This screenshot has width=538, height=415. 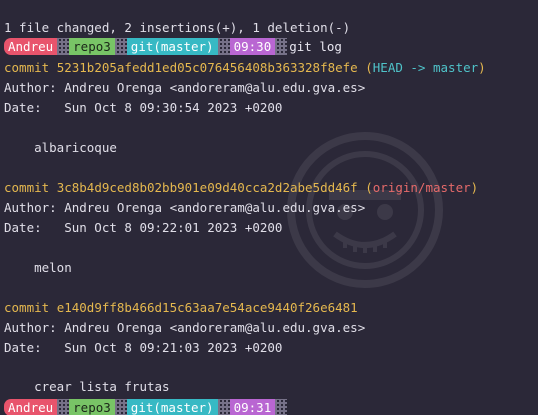 I want to click on commit-message: crear lista frutas, so click(x=87, y=386).